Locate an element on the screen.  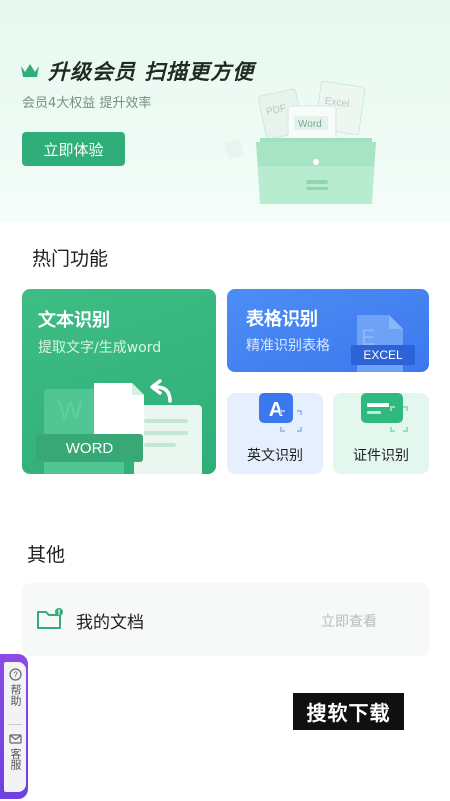
help-icon: ? is located at coordinates (15, 674).